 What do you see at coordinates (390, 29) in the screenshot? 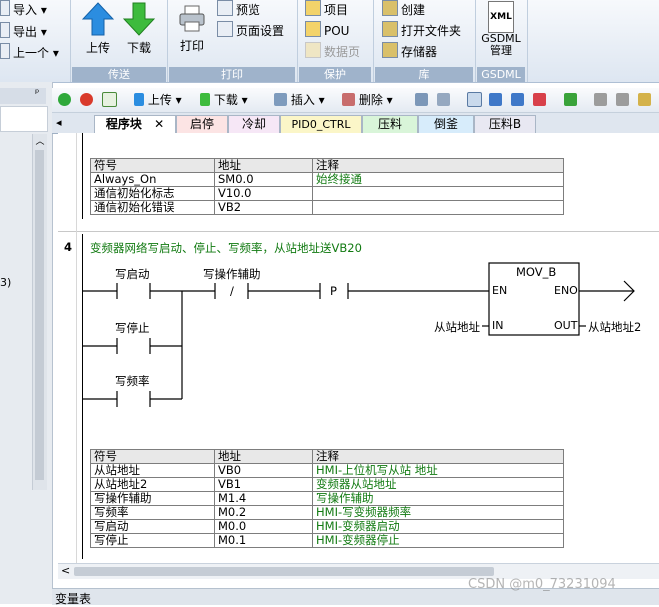
I see `folder-open-icon` at bounding box center [390, 29].